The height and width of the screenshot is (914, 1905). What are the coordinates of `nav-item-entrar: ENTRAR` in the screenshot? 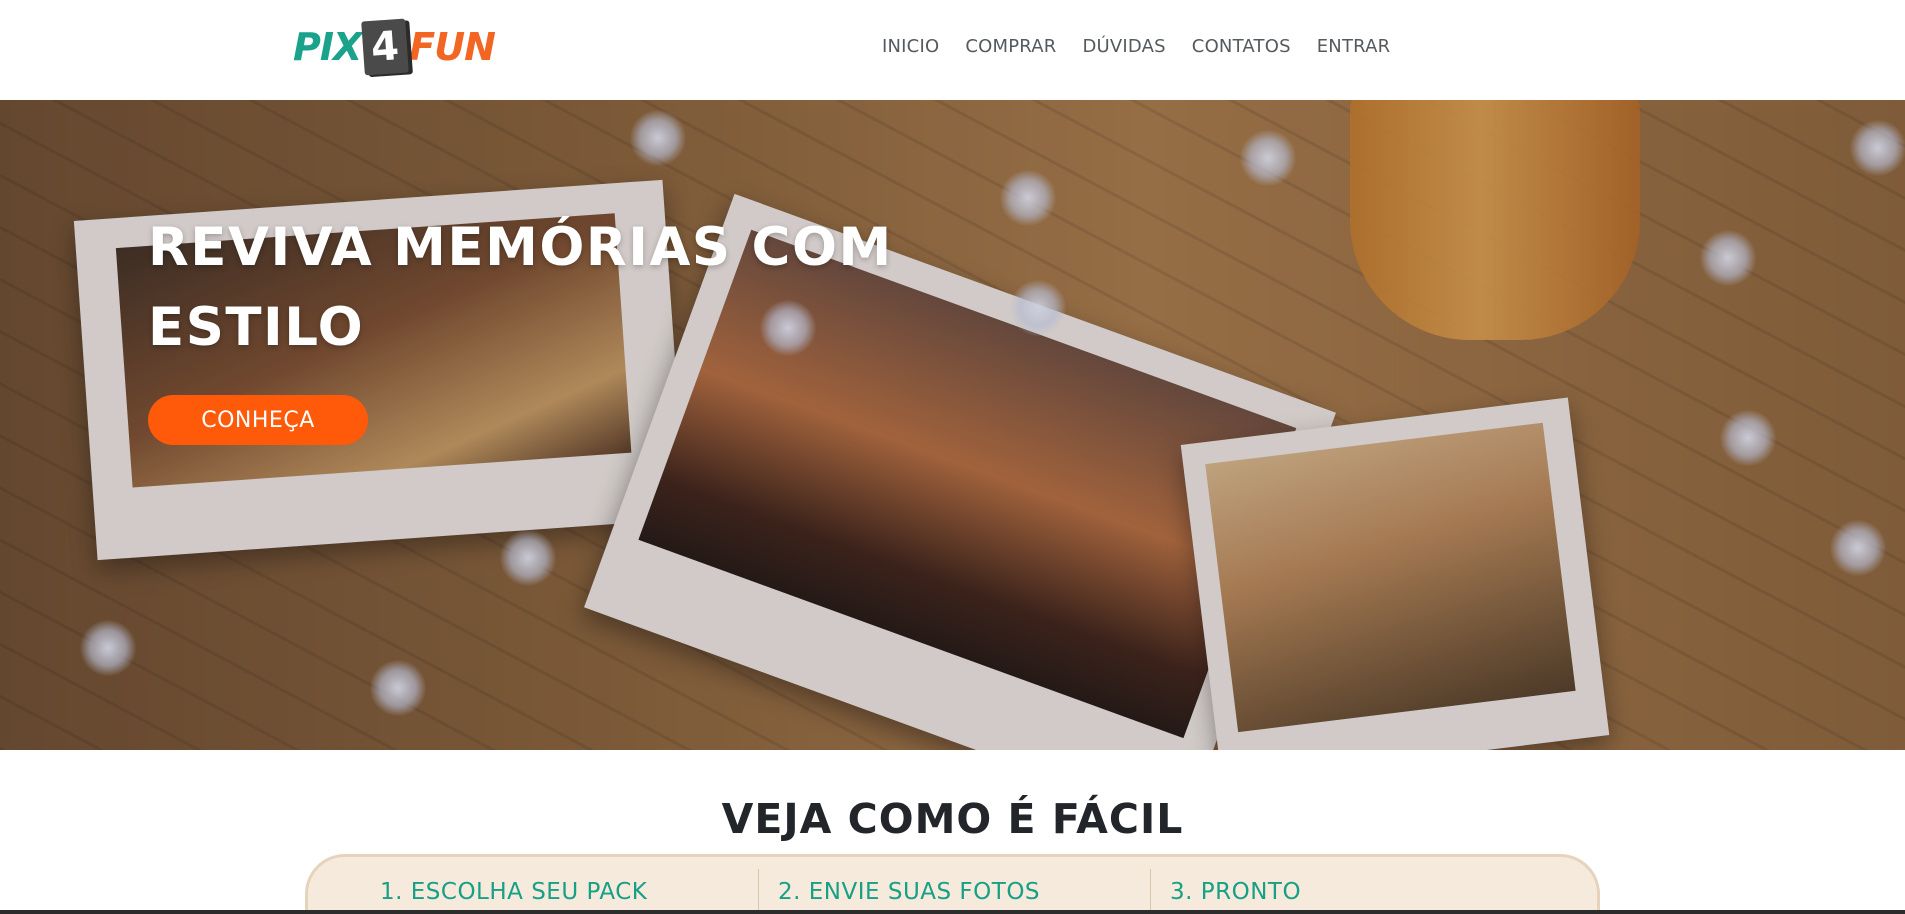 It's located at (1354, 46).